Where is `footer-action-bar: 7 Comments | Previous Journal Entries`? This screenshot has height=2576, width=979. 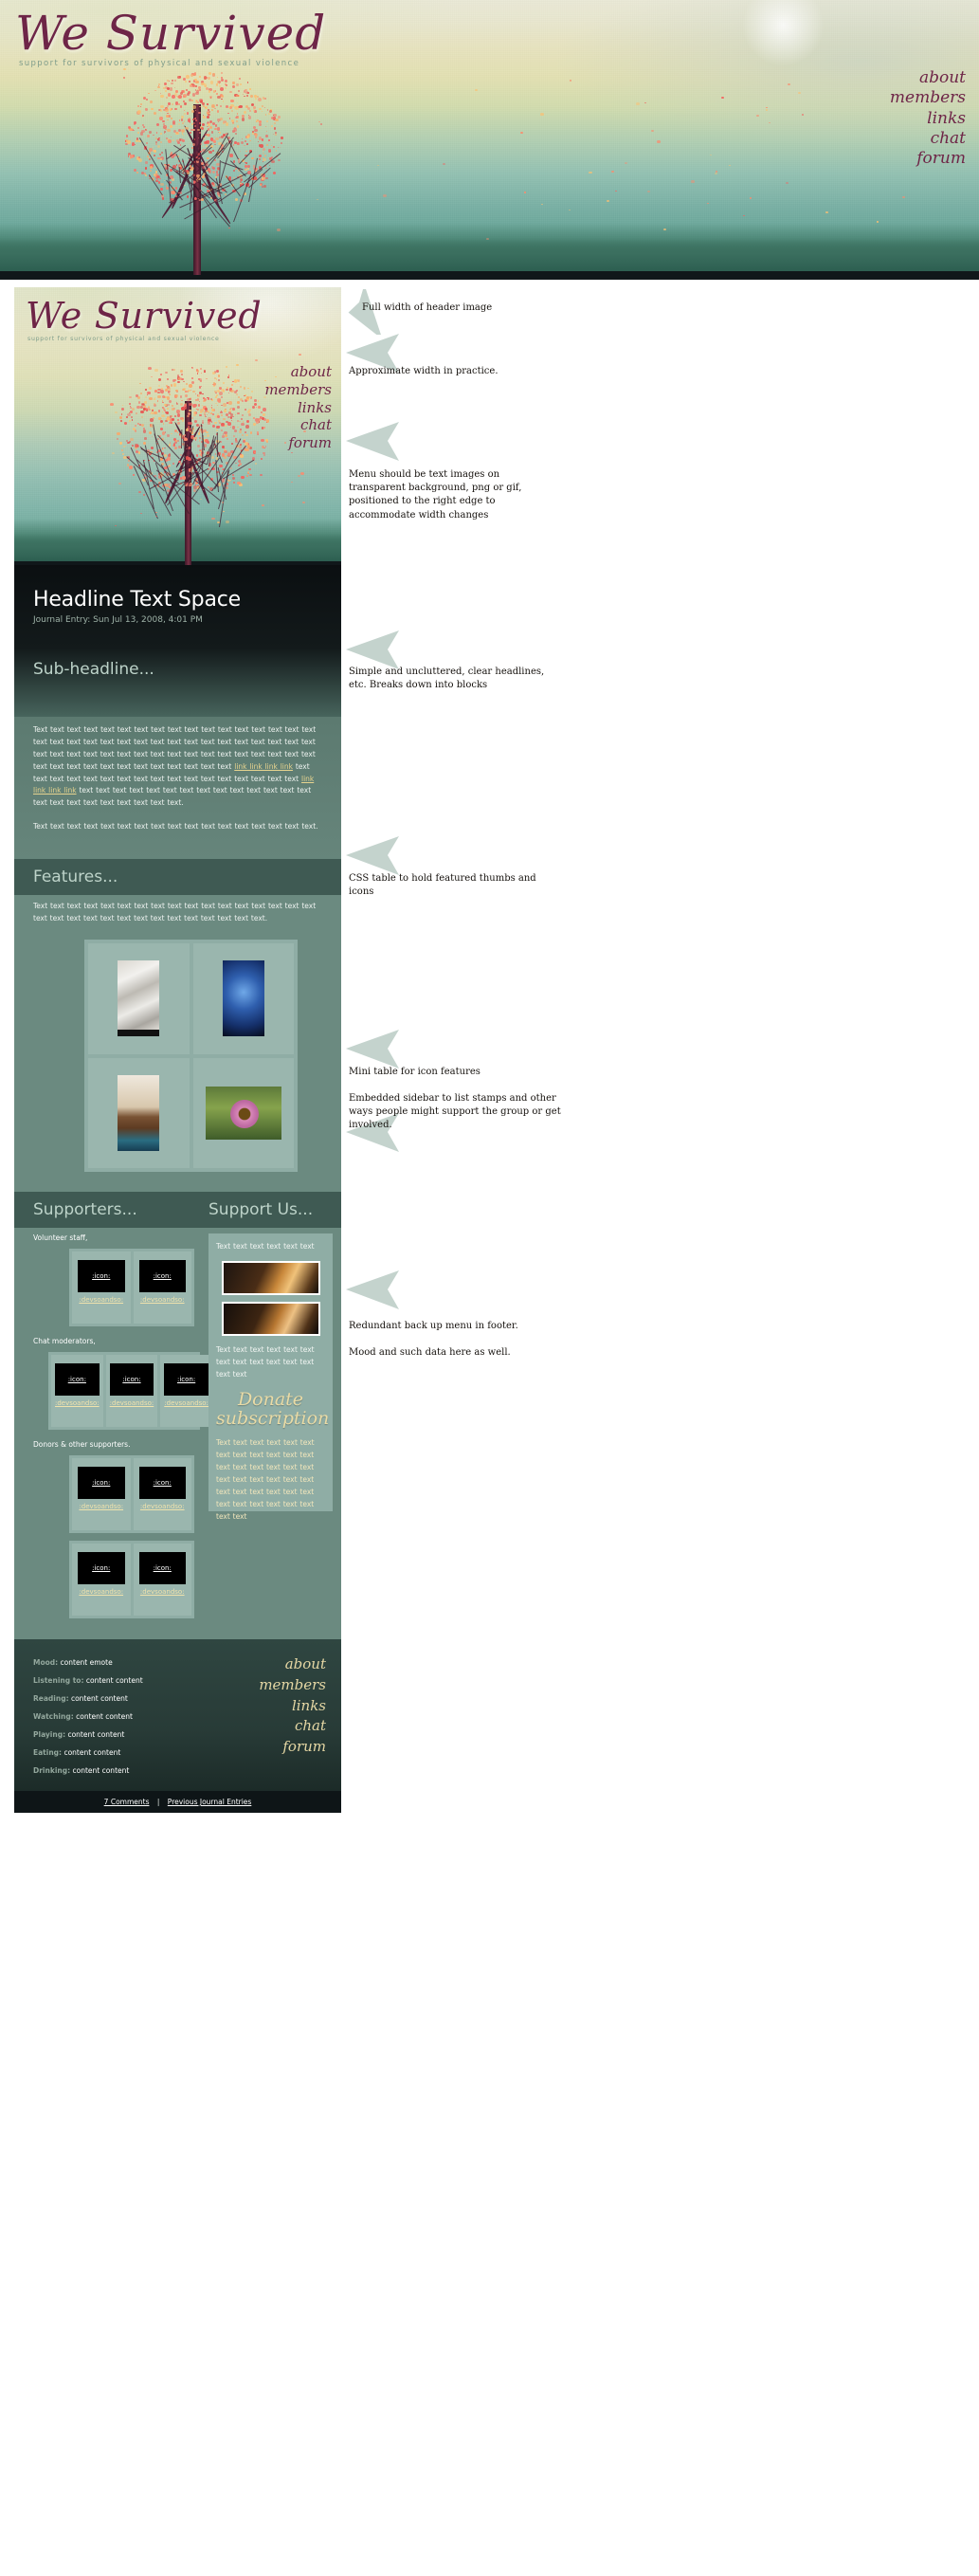 footer-action-bar: 7 Comments | Previous Journal Entries is located at coordinates (177, 1802).